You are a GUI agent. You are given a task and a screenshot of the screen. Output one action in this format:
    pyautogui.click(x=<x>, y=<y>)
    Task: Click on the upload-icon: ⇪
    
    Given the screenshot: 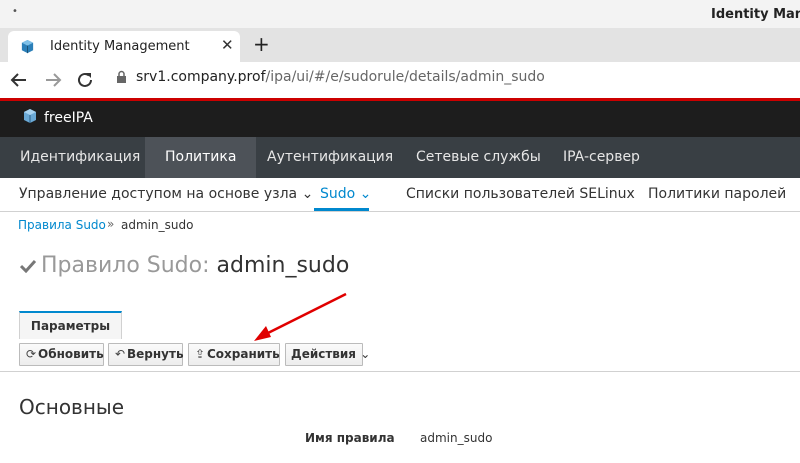 What is the action you would take?
    pyautogui.click(x=200, y=354)
    